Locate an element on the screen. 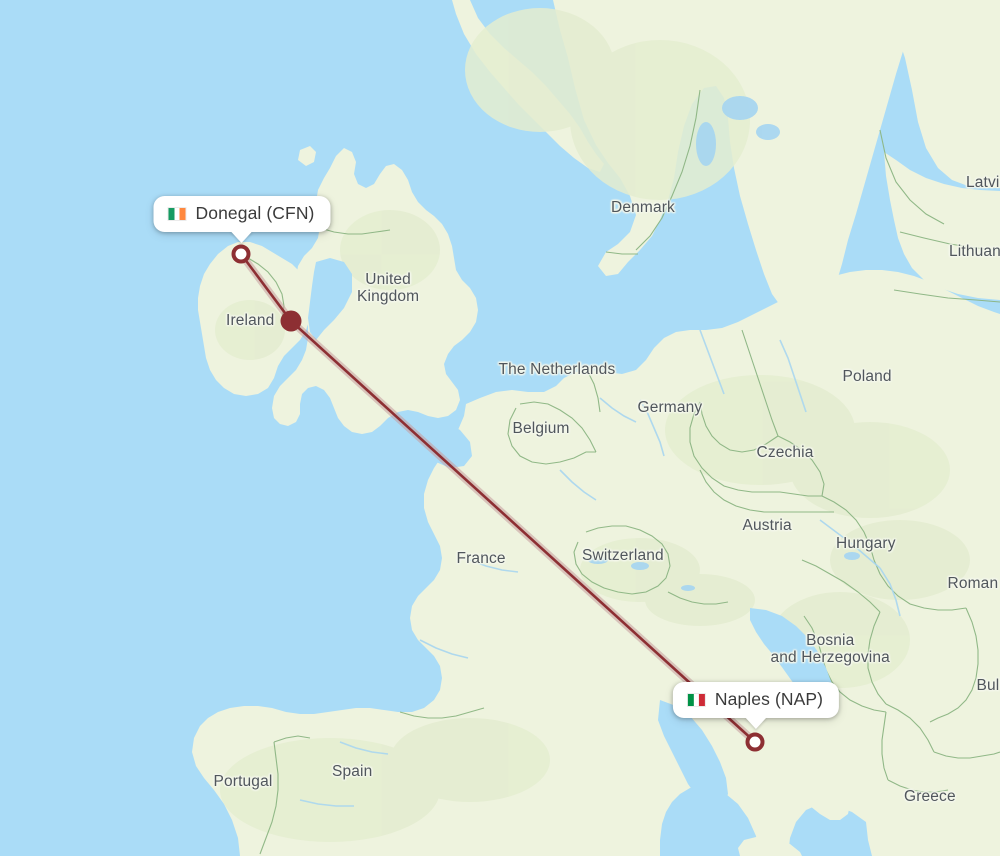 This screenshot has height=856, width=1000. airport-marker-nap is located at coordinates (755, 742).